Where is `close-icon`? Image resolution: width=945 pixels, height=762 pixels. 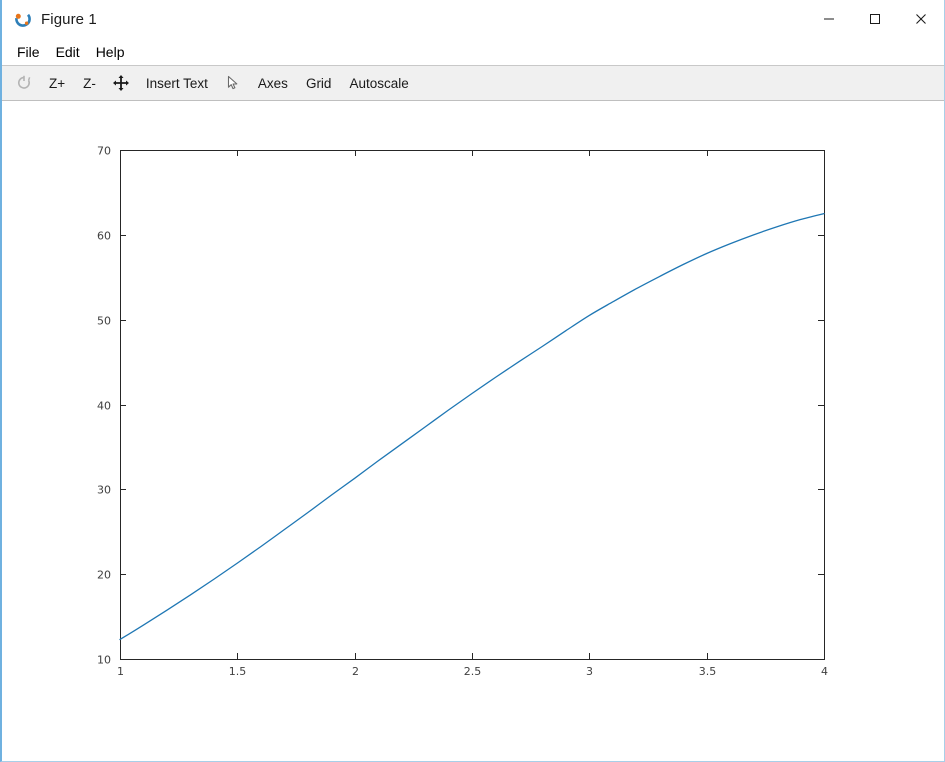 close-icon is located at coordinates (921, 19).